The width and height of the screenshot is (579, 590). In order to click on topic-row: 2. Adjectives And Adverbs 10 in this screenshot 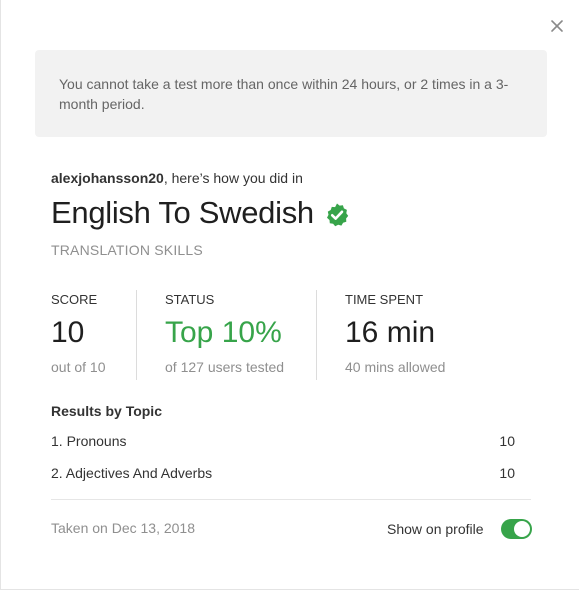, I will do `click(283, 473)`.